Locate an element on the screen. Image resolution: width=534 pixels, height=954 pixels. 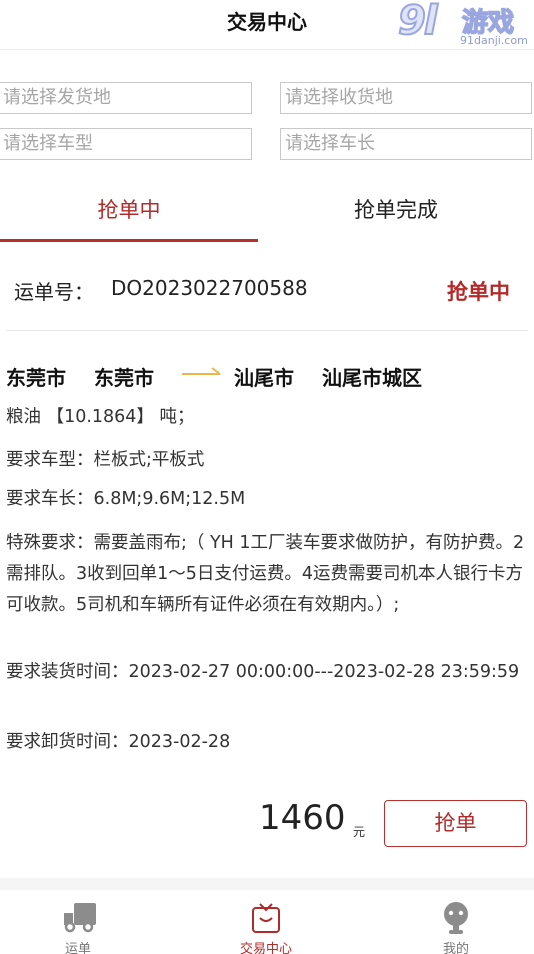
order-number-label: 运单号： is located at coordinates (54, 292).